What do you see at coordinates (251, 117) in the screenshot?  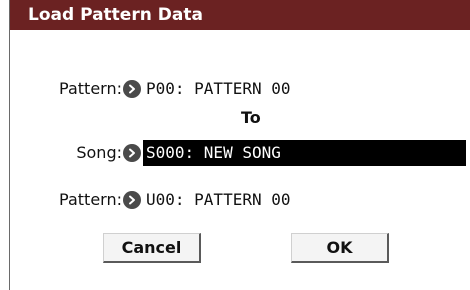 I see `to-label: To` at bounding box center [251, 117].